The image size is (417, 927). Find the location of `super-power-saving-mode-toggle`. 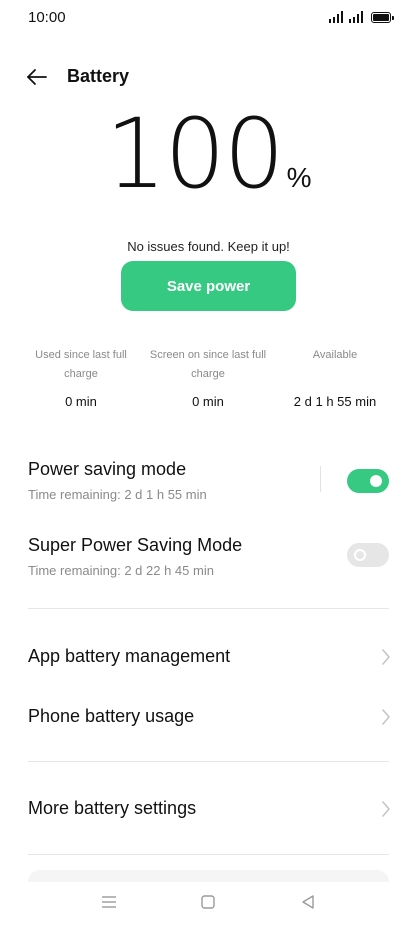

super-power-saving-mode-toggle is located at coordinates (368, 555).